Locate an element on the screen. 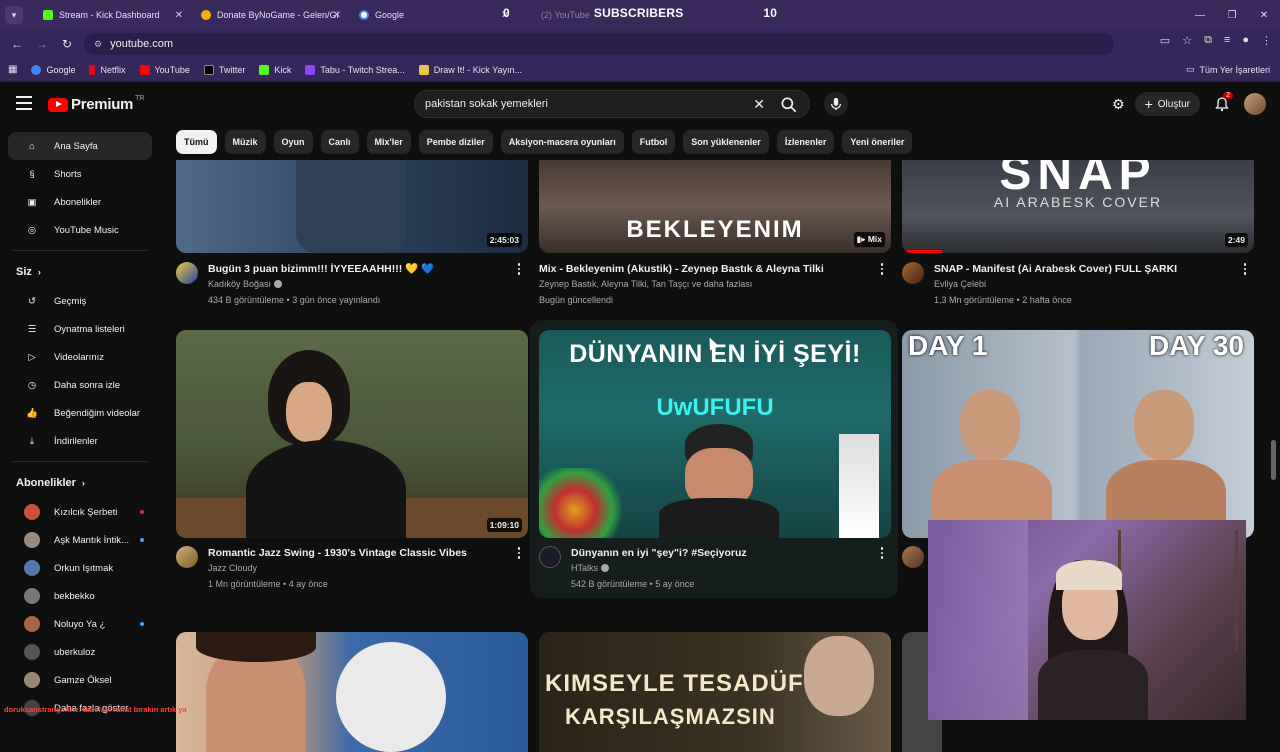  sidebar-subscription-item: bekbekko is located at coordinates (80, 596).